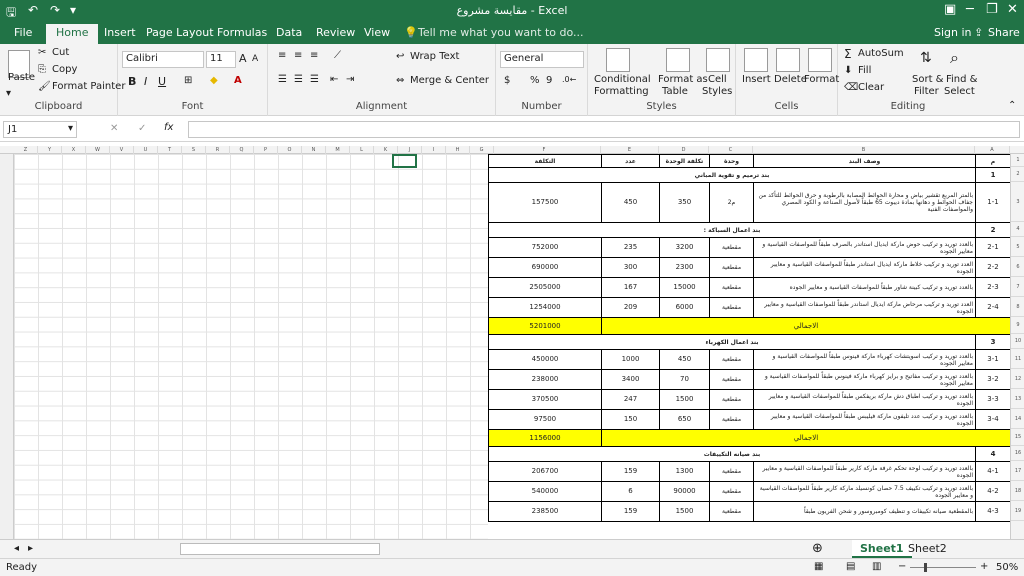 The height and width of the screenshot is (576, 1024). I want to click on column-header: R, so click(218, 150).